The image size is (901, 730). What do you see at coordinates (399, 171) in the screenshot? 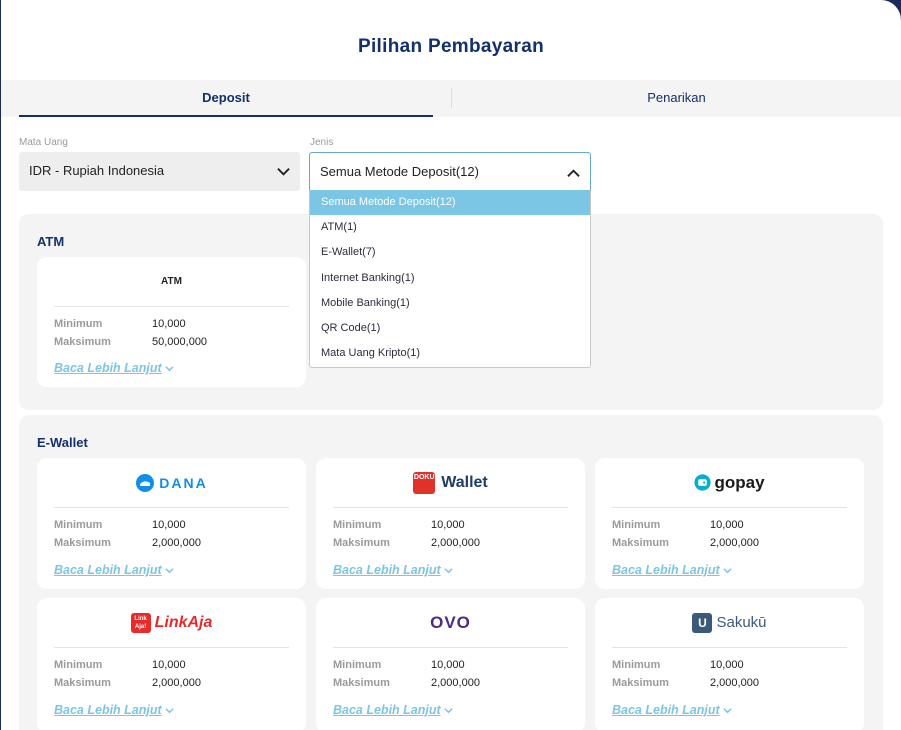
I see `type-value: Semua Metode Deposit(12)` at bounding box center [399, 171].